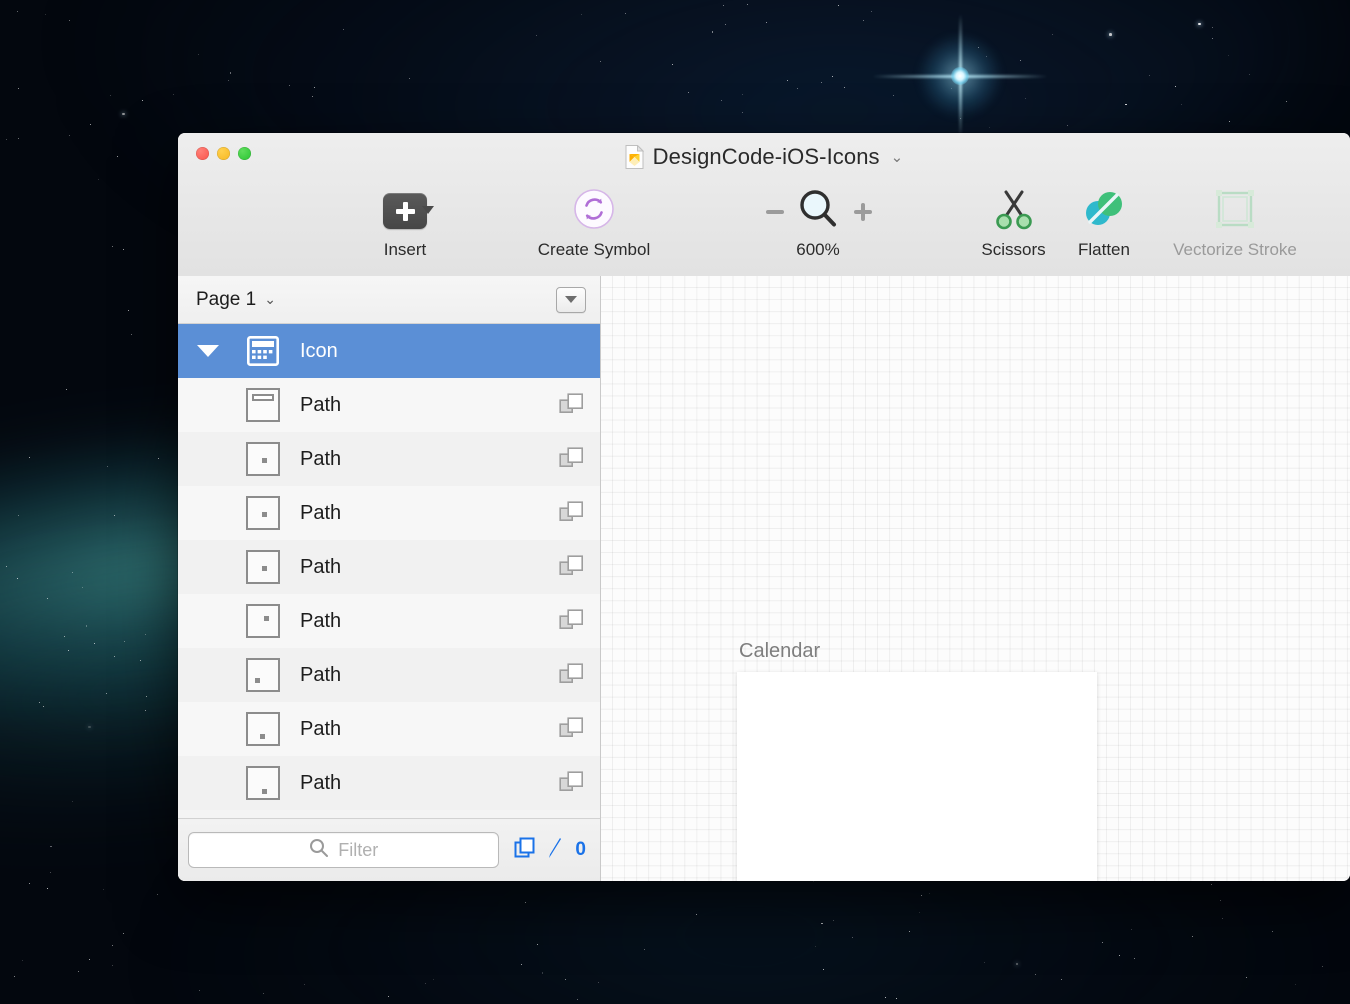 This screenshot has height=1004, width=1350. Describe the element at coordinates (897, 157) in the screenshot. I see `document-title-chevron-down-icon: ⌄` at that location.